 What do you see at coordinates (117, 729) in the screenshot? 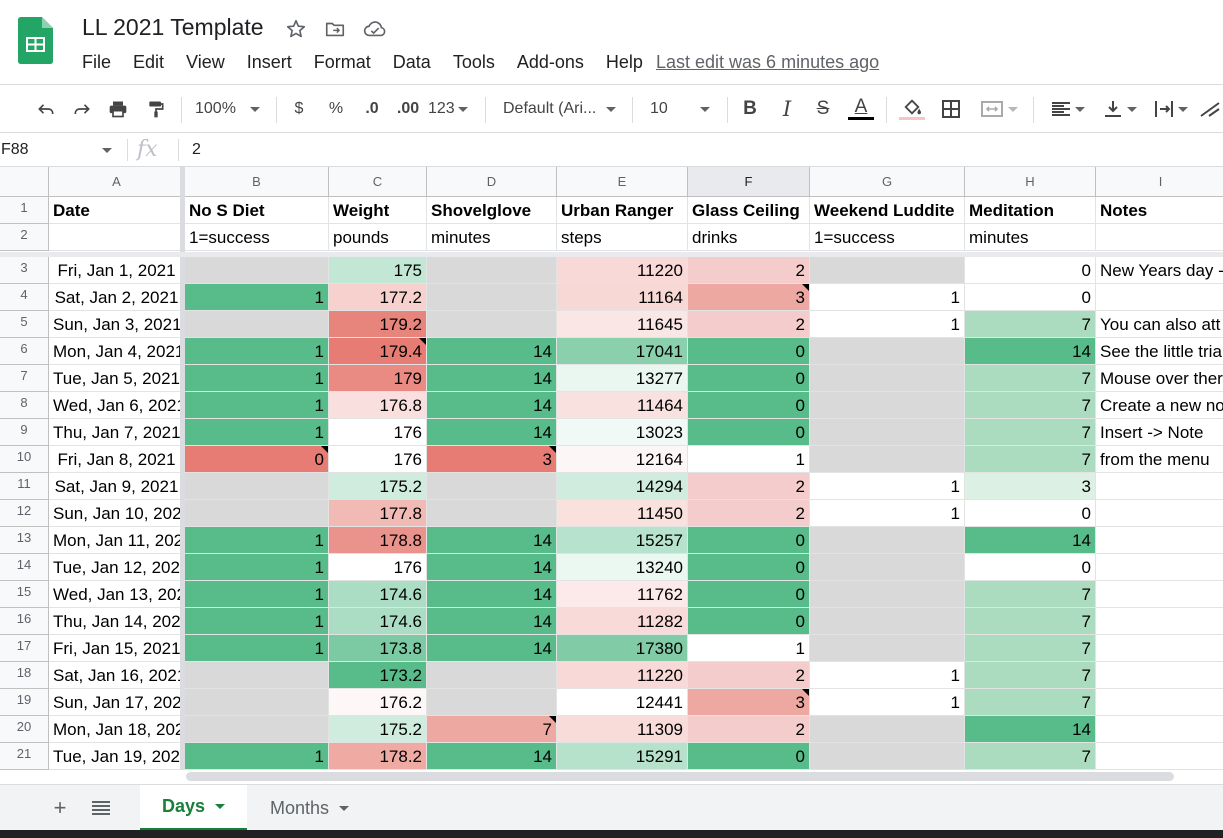
I see `cell-a: Mon, Jan 18, 2021` at bounding box center [117, 729].